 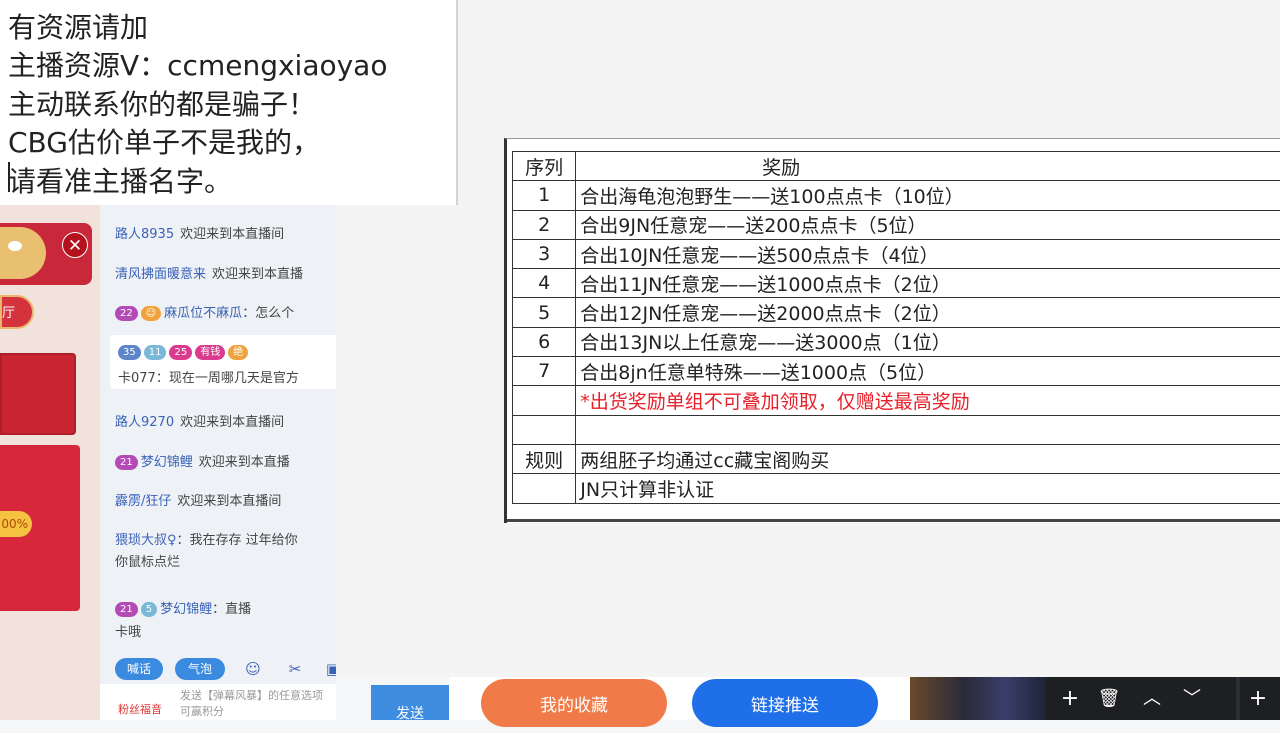 What do you see at coordinates (928, 488) in the screenshot?
I see `row-text: JN只计算非认证` at bounding box center [928, 488].